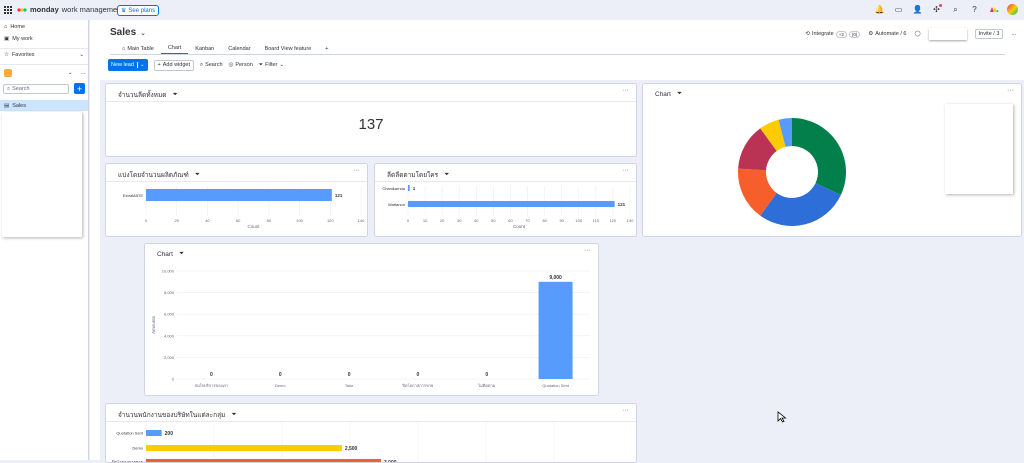  Describe the element at coordinates (138, 10) in the screenshot. I see `see-plans-button: ♛ See plans` at that location.